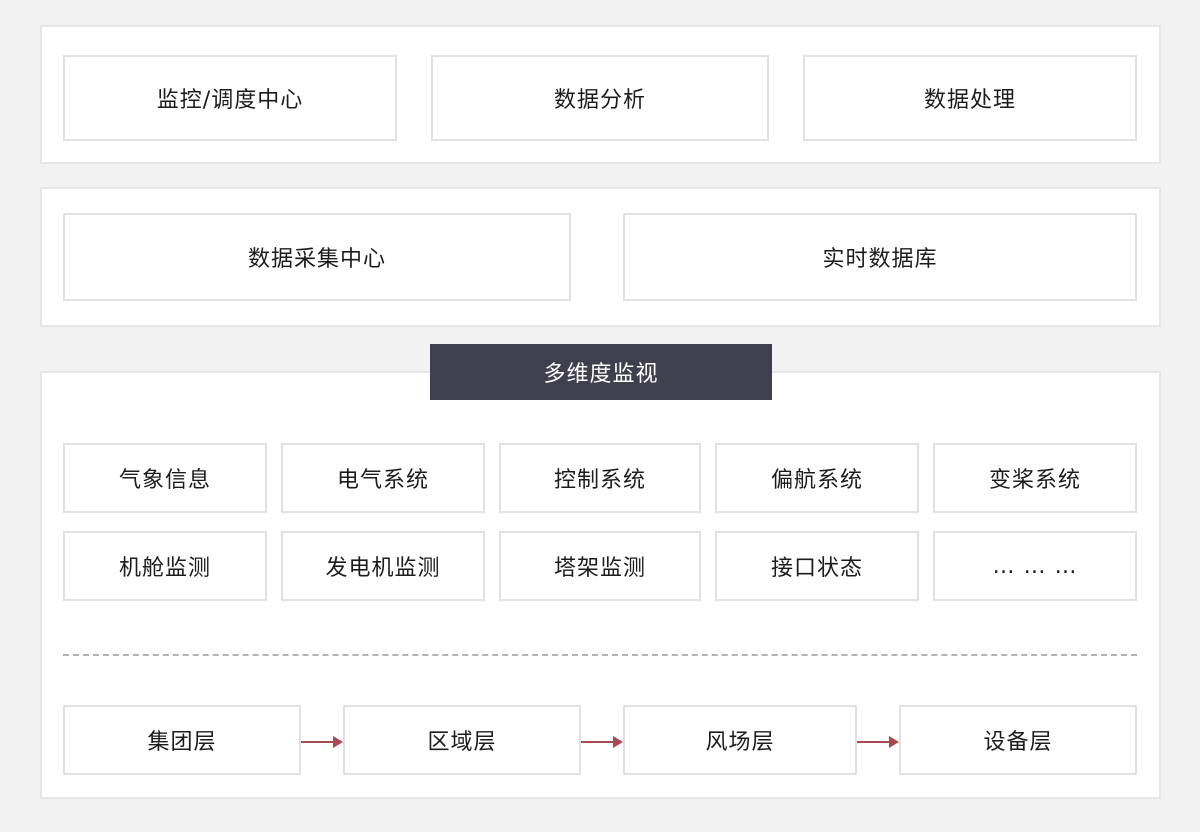 The height and width of the screenshot is (832, 1200). What do you see at coordinates (316, 259) in the screenshot?
I see `data-collection-center-label: 数据采集中心` at bounding box center [316, 259].